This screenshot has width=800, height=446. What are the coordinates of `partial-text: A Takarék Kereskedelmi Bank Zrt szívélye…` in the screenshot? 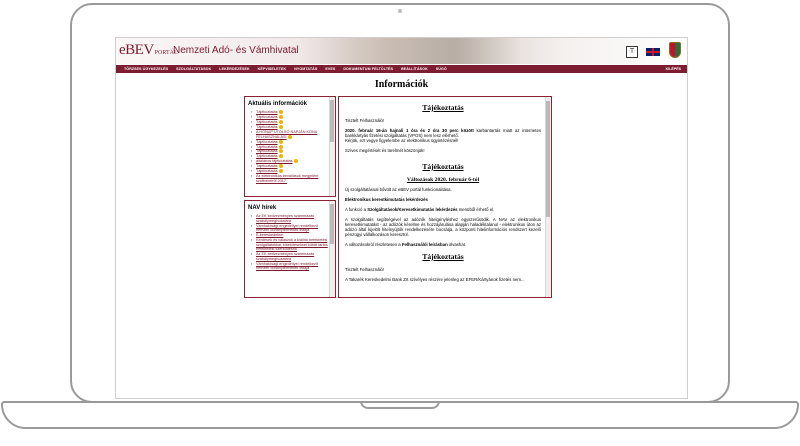 It's located at (435, 279).